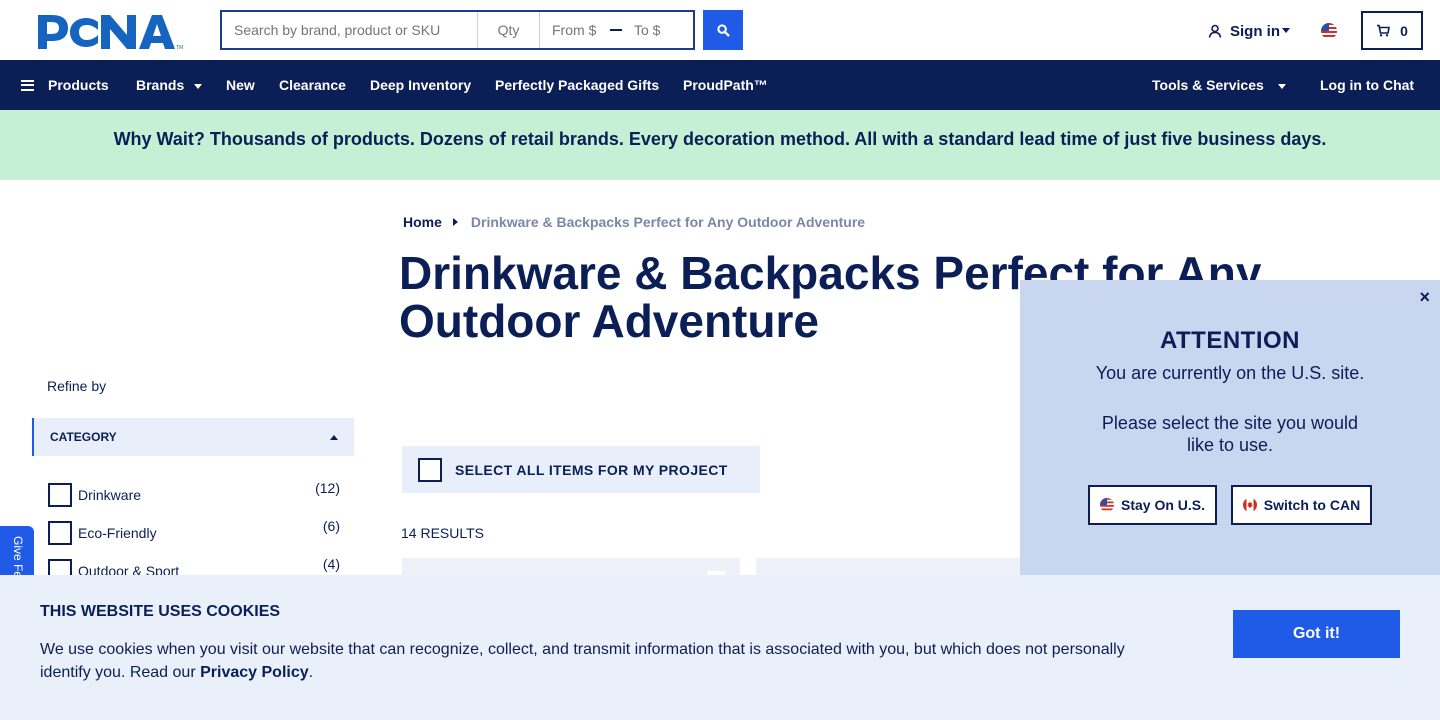 The image size is (1440, 720). I want to click on user-icon, so click(1215, 31).